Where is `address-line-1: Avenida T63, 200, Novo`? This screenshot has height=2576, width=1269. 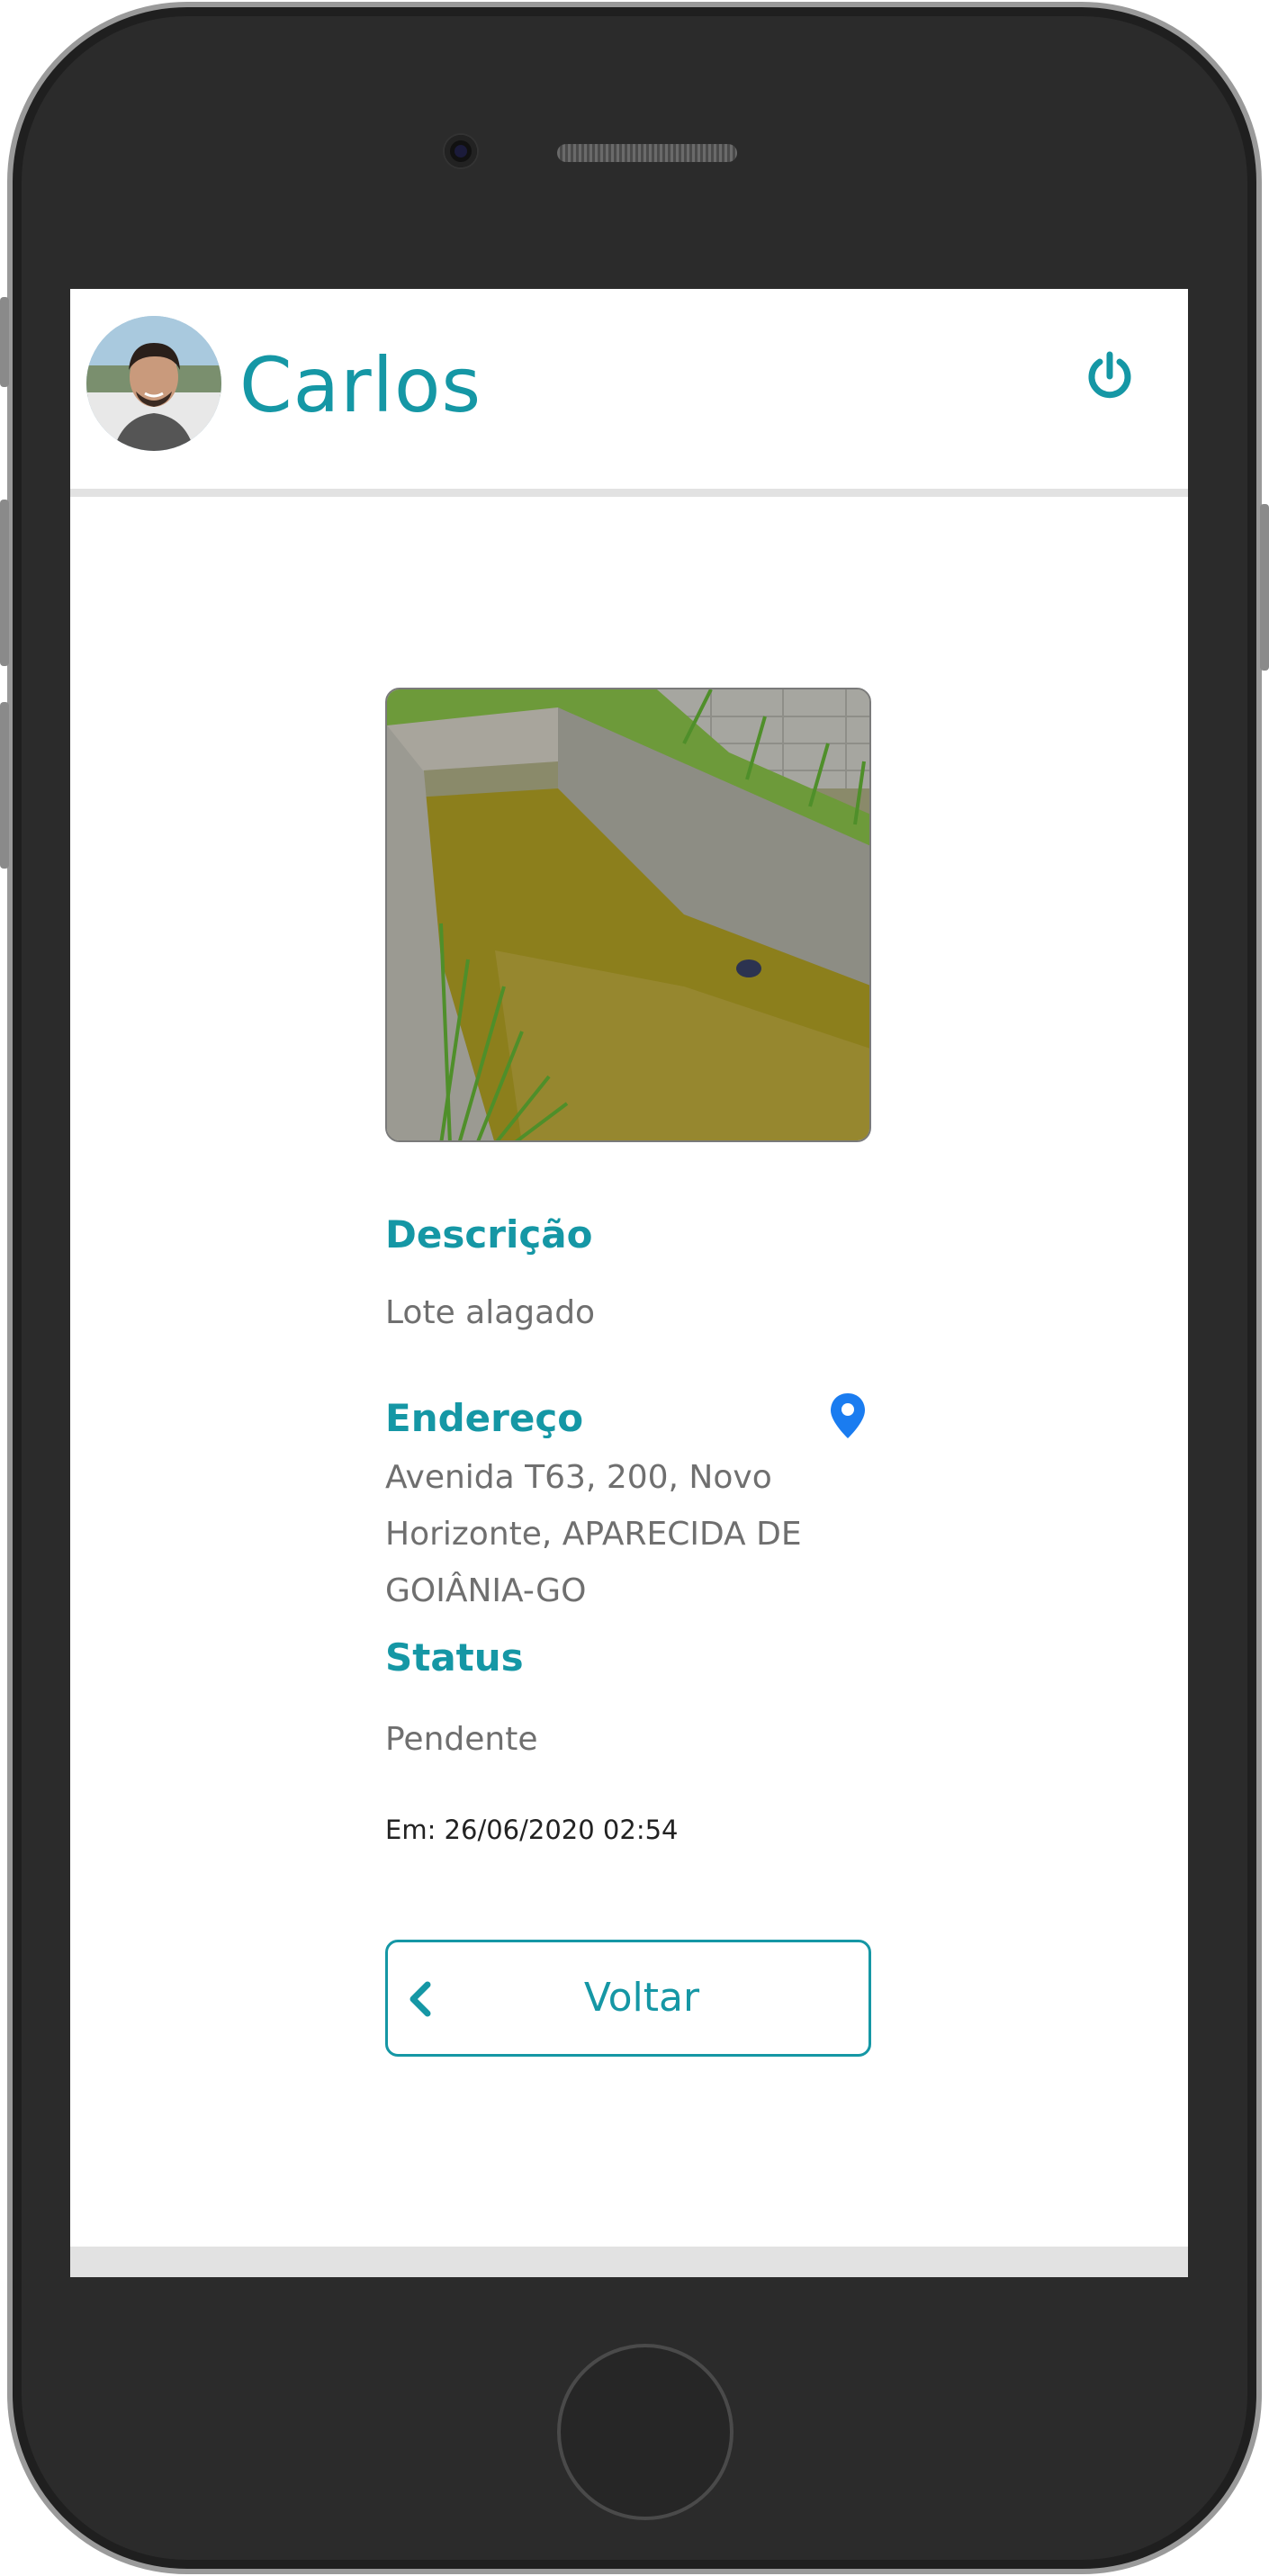 address-line-1: Avenida T63, 200, Novo is located at coordinates (579, 1477).